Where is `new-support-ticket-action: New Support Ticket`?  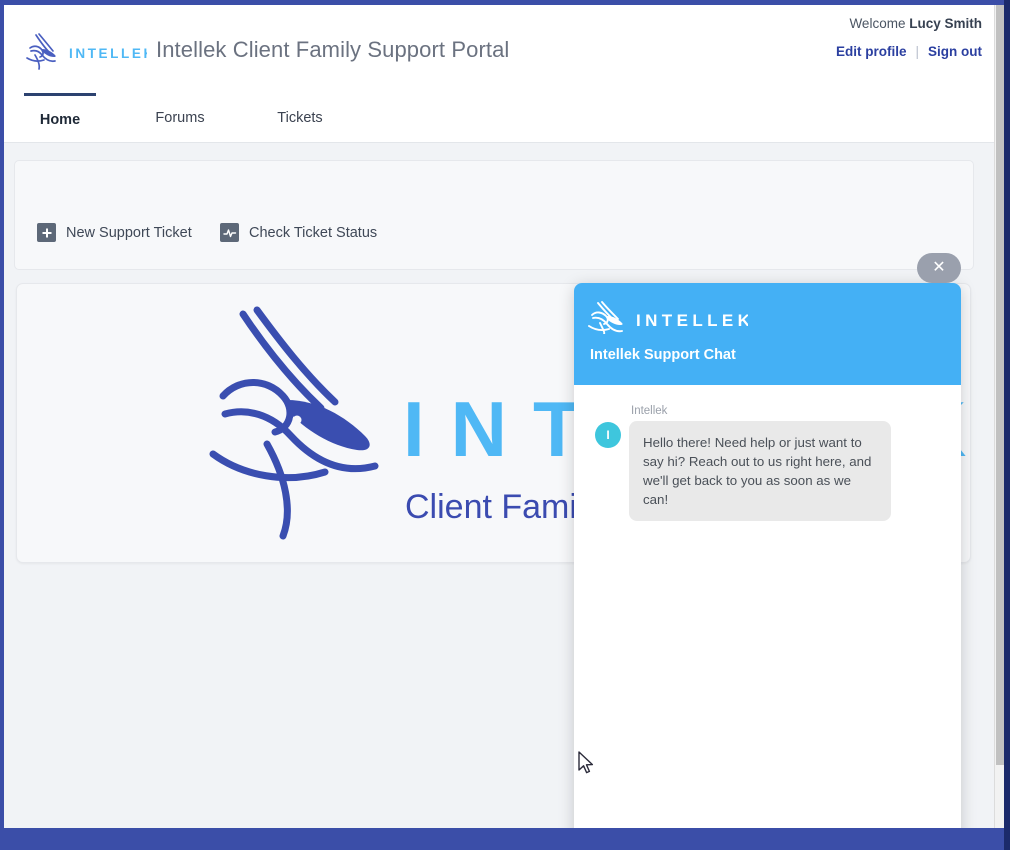
new-support-ticket-action: New Support Ticket is located at coordinates (114, 232).